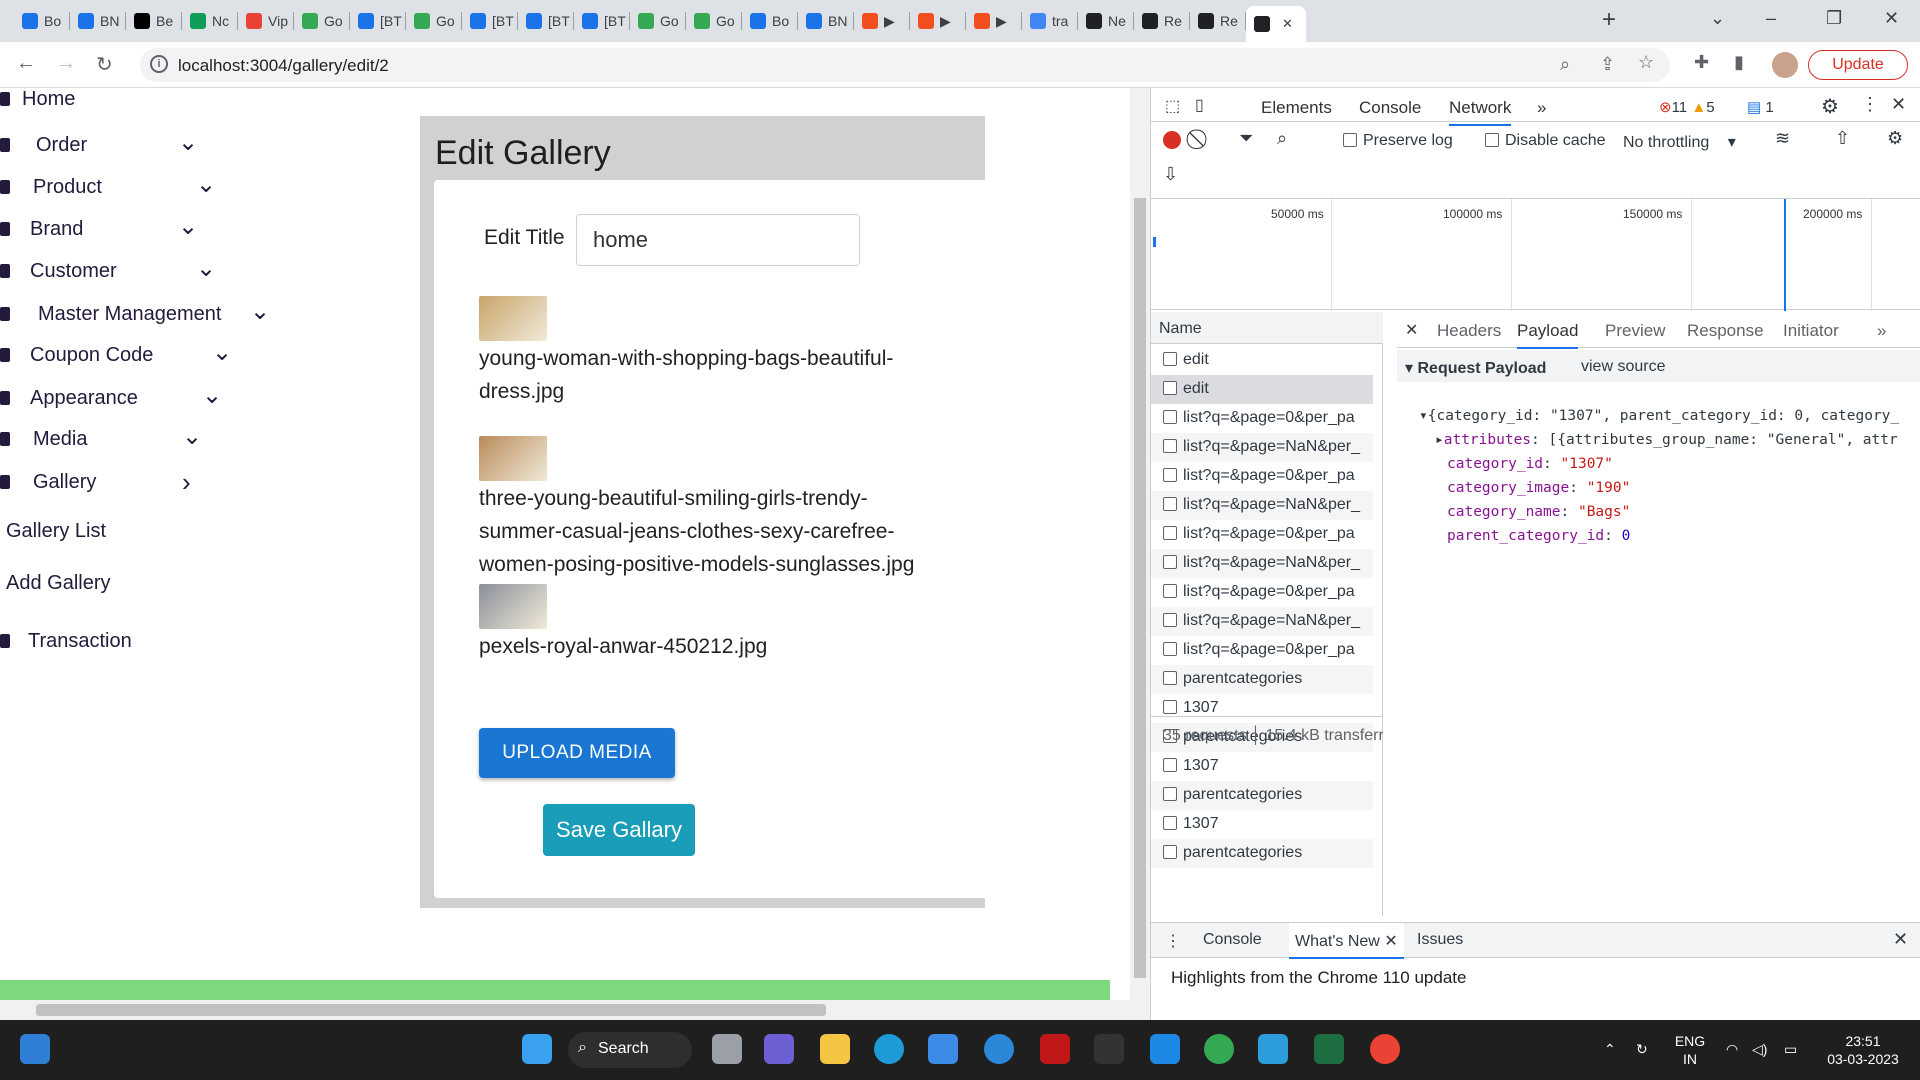 This screenshot has width=1920, height=1080. I want to click on clock: 23:51 03-03-2023, so click(1863, 1050).